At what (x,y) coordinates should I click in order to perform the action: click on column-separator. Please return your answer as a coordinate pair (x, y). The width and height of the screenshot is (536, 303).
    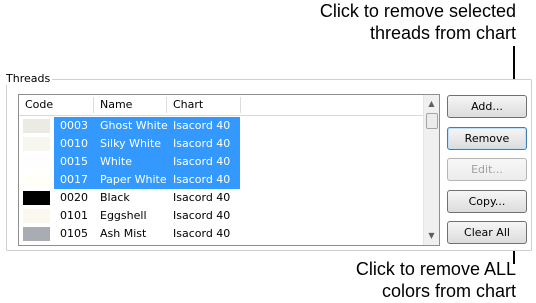
    Looking at the image, I should click on (240, 105).